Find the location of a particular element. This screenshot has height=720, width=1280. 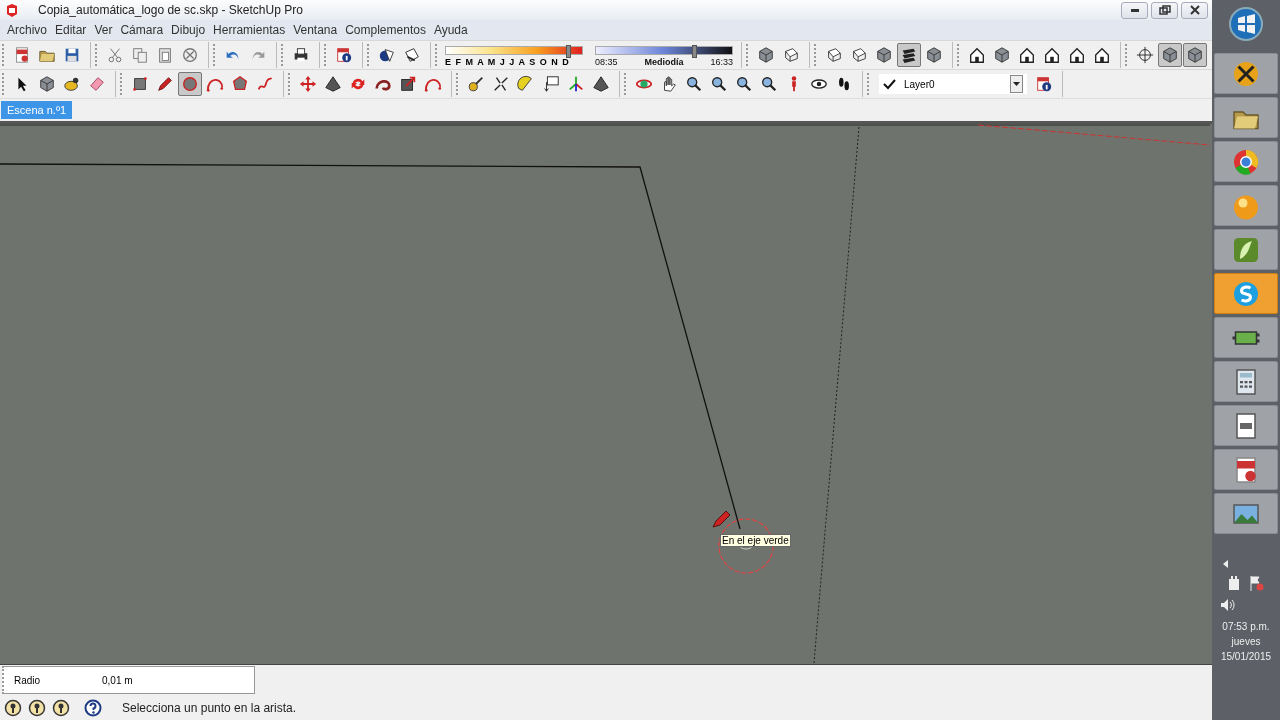

close-button is located at coordinates (1194, 10).